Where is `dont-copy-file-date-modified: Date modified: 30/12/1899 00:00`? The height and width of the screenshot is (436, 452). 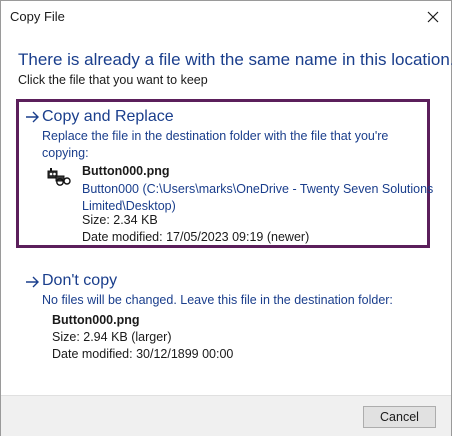 dont-copy-file-date-modified: Date modified: 30/12/1899 00:00 is located at coordinates (143, 354).